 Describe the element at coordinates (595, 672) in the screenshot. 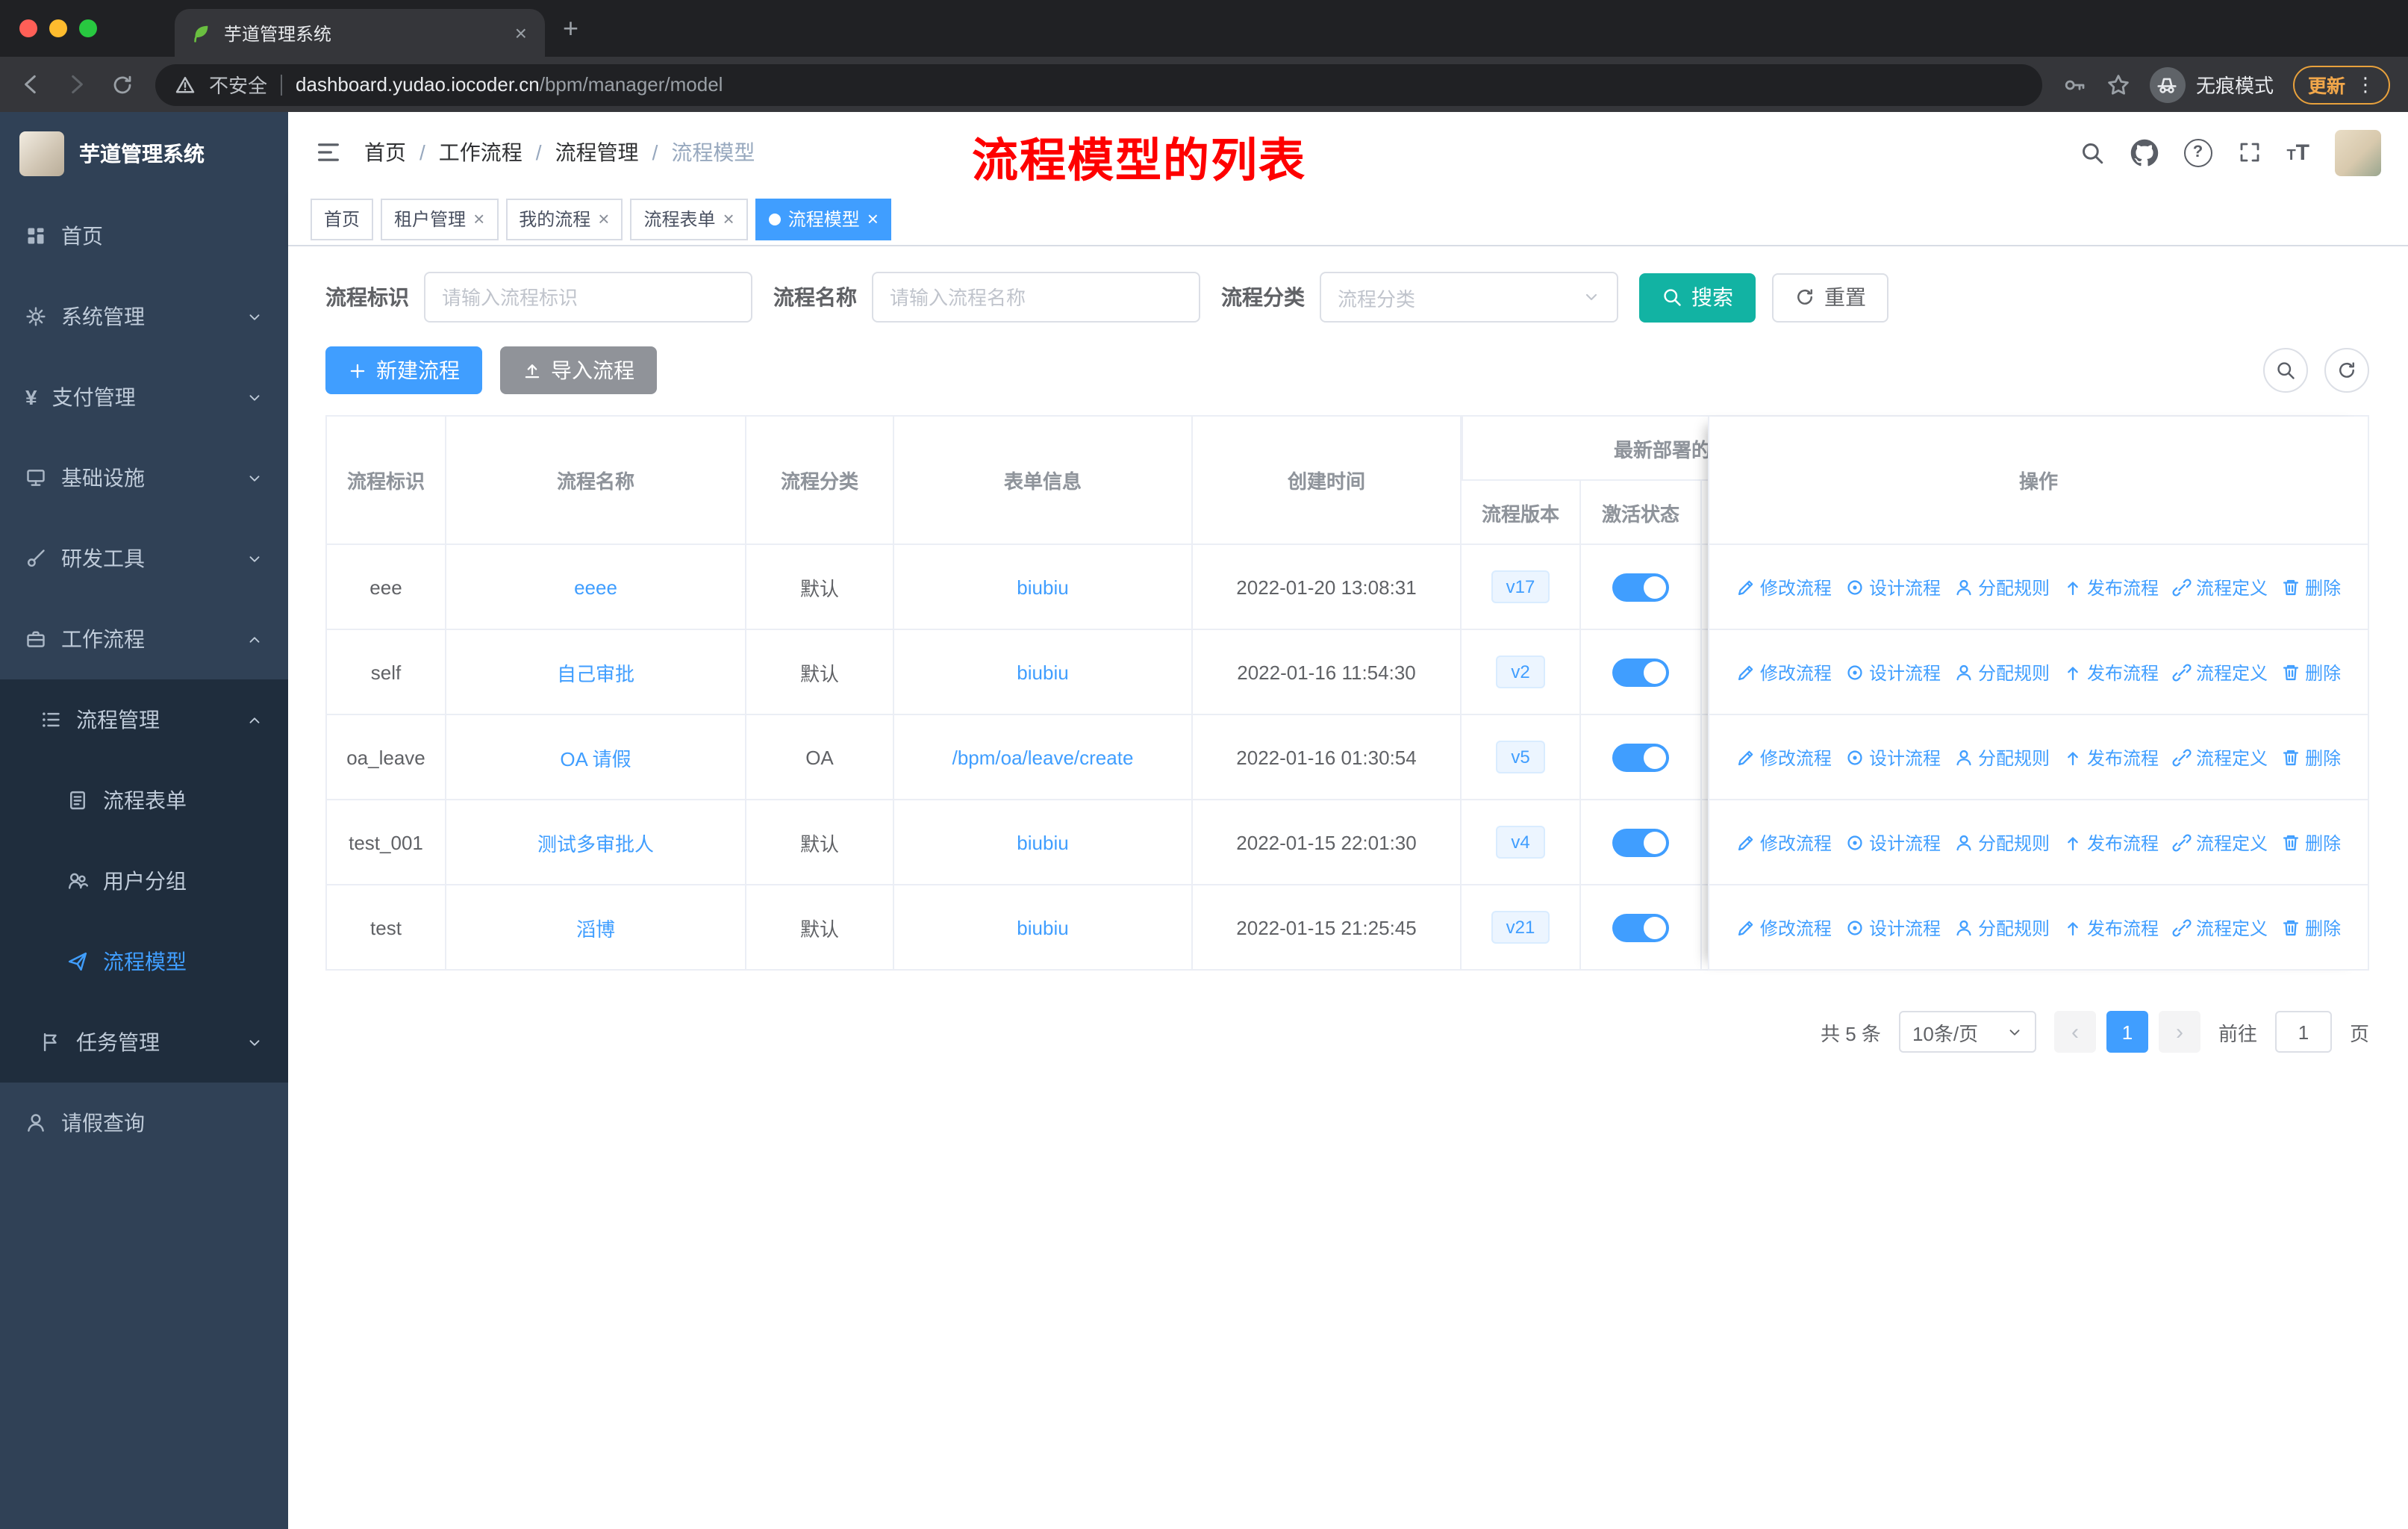

I see `process-name-link: 自己审批` at that location.